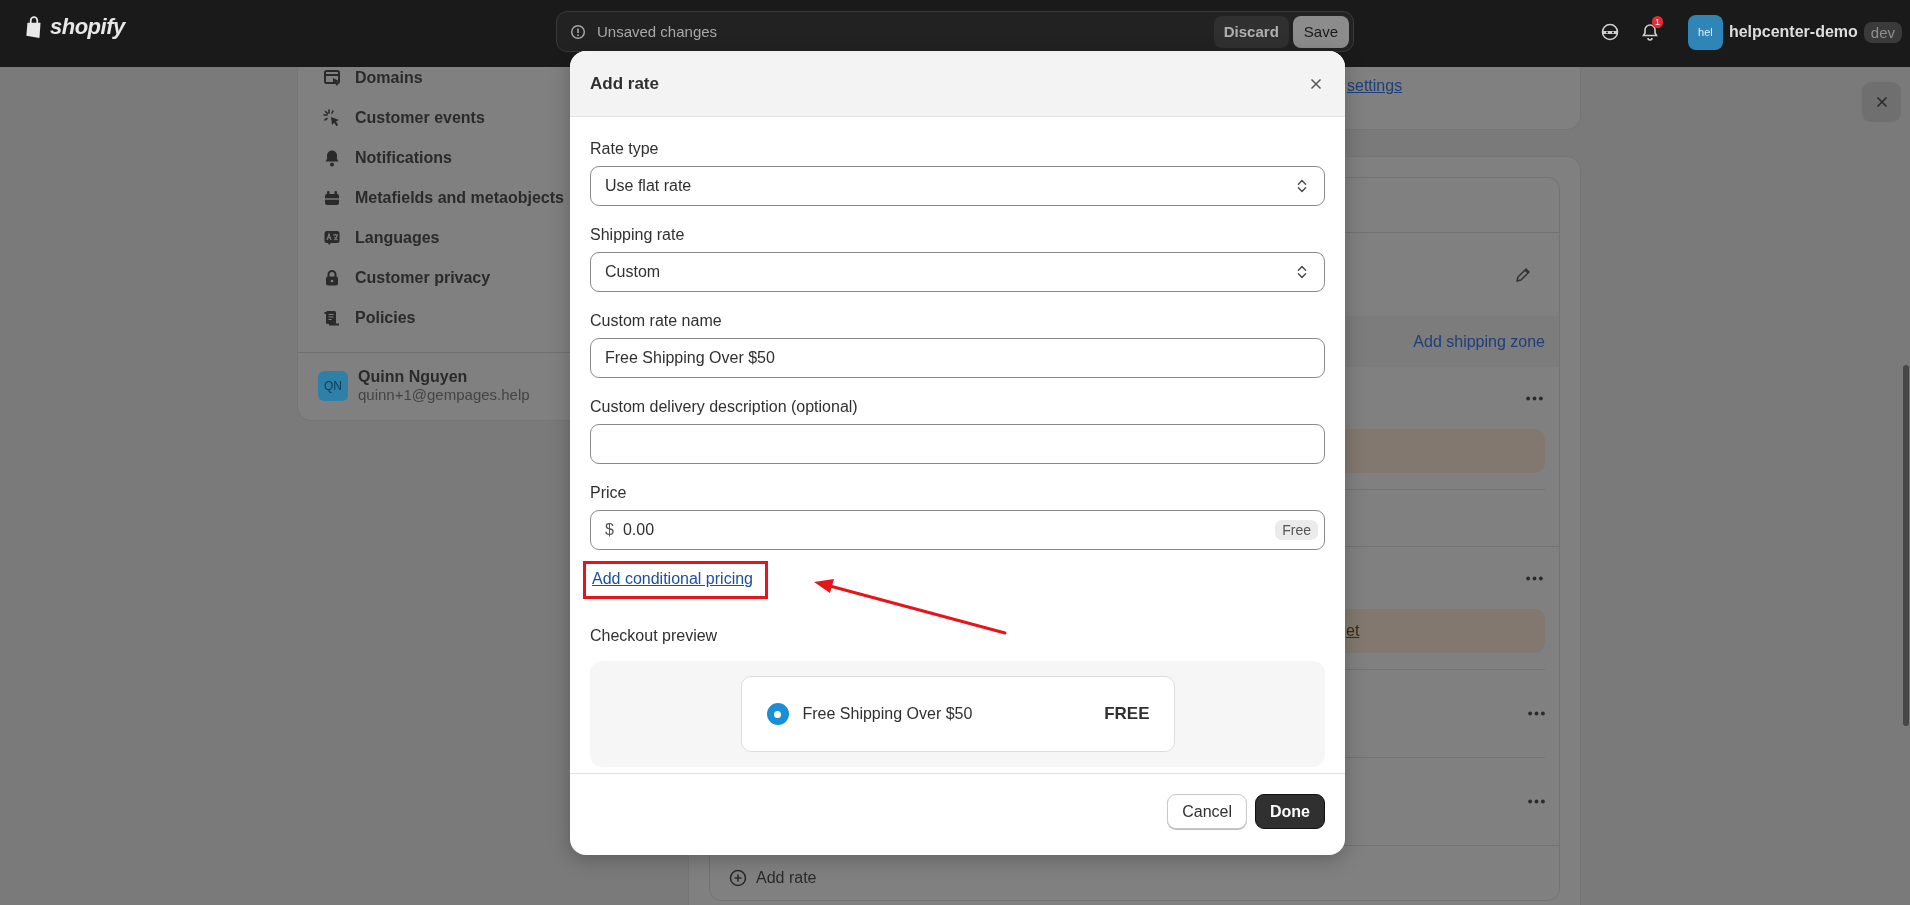  What do you see at coordinates (1320, 31) in the screenshot?
I see `save-button: Save` at bounding box center [1320, 31].